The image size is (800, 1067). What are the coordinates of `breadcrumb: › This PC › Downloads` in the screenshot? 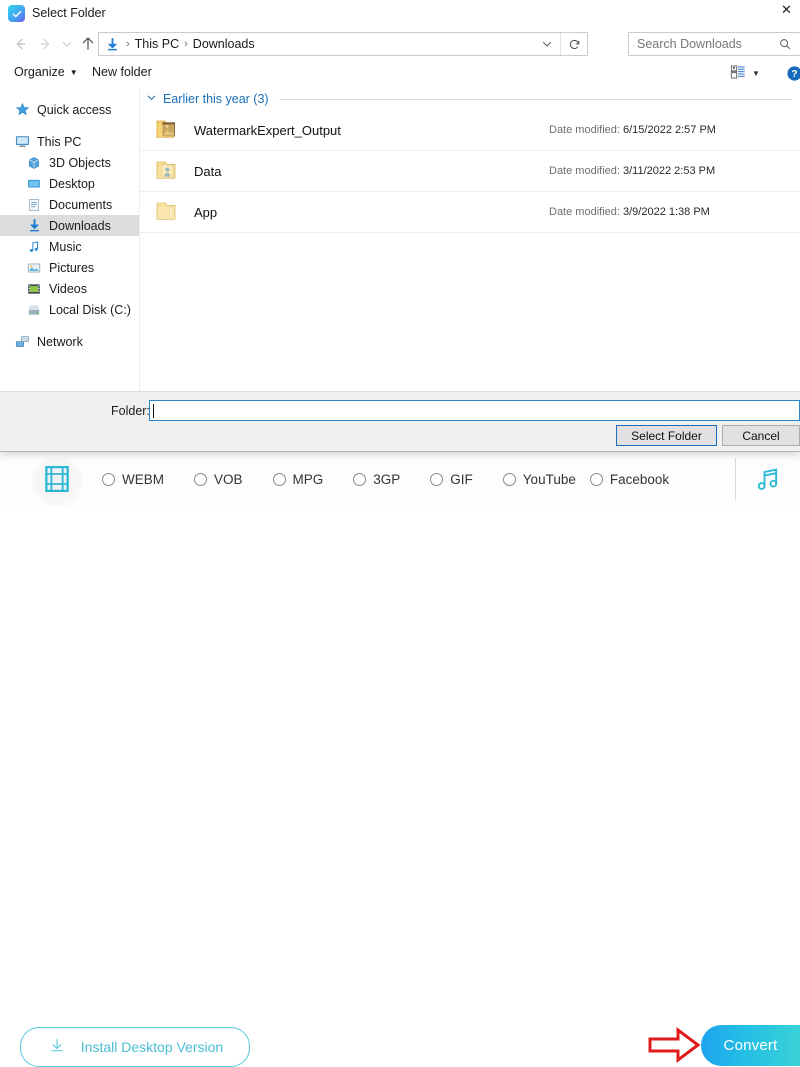 It's located at (343, 44).